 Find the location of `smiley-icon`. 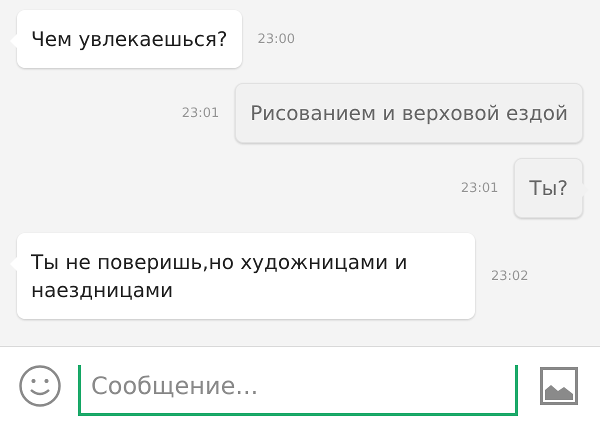

smiley-icon is located at coordinates (40, 386).